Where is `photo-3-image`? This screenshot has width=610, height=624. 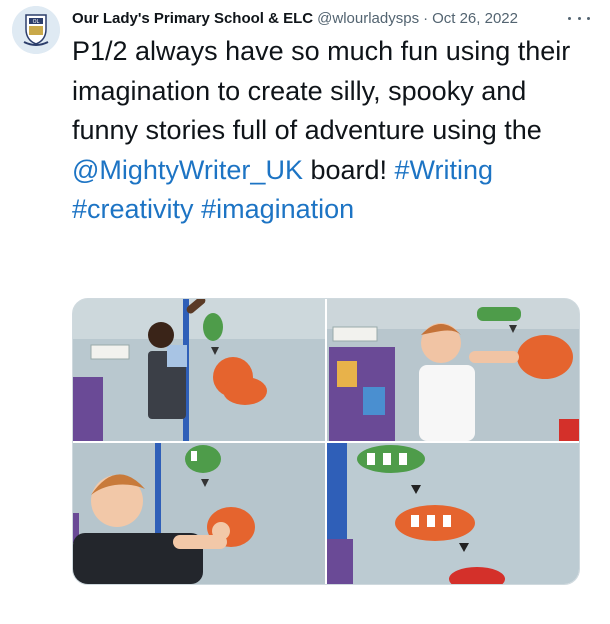 photo-3-image is located at coordinates (199, 513).